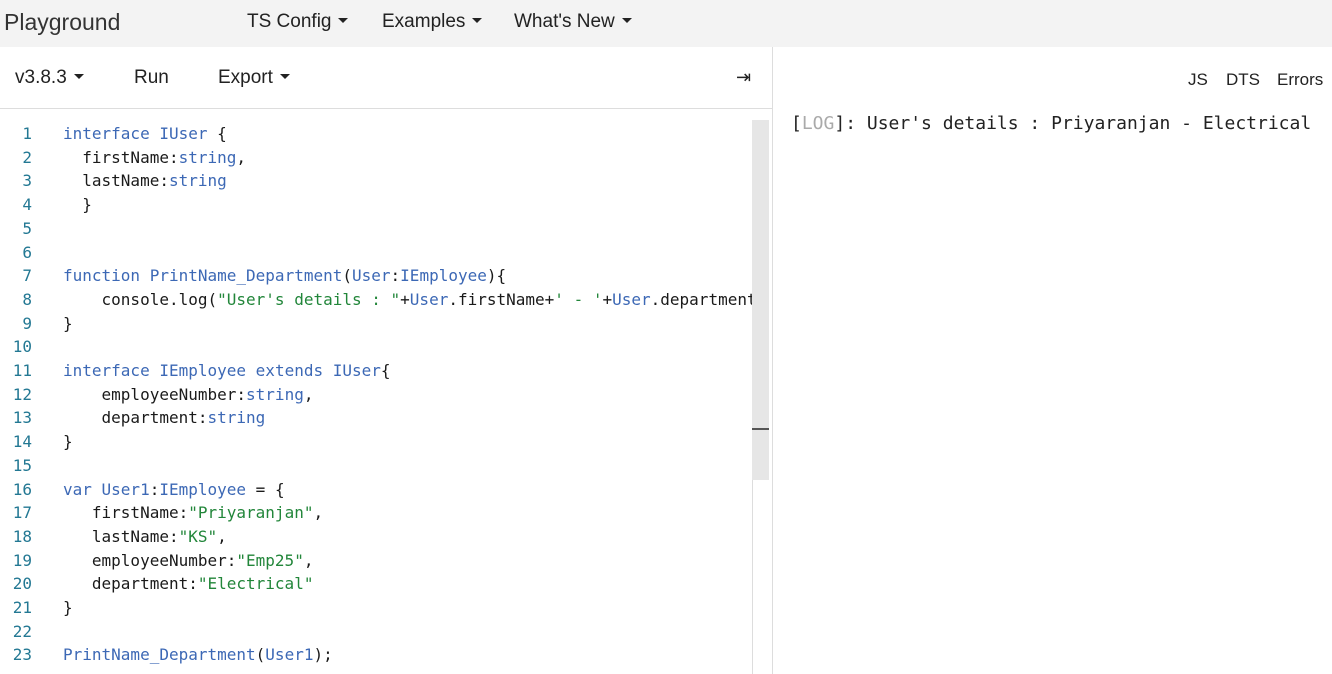 The height and width of the screenshot is (674, 1332). I want to click on line-number: 5, so click(27, 228).